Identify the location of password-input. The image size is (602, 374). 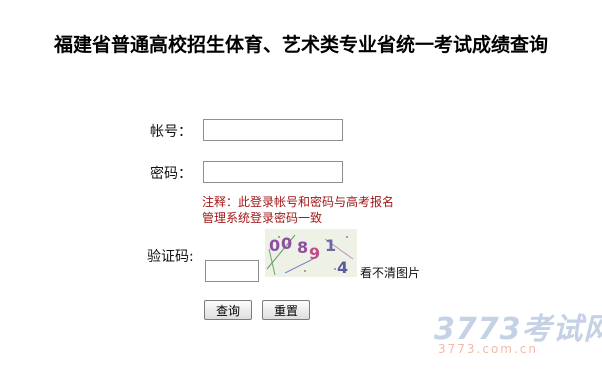
(273, 172).